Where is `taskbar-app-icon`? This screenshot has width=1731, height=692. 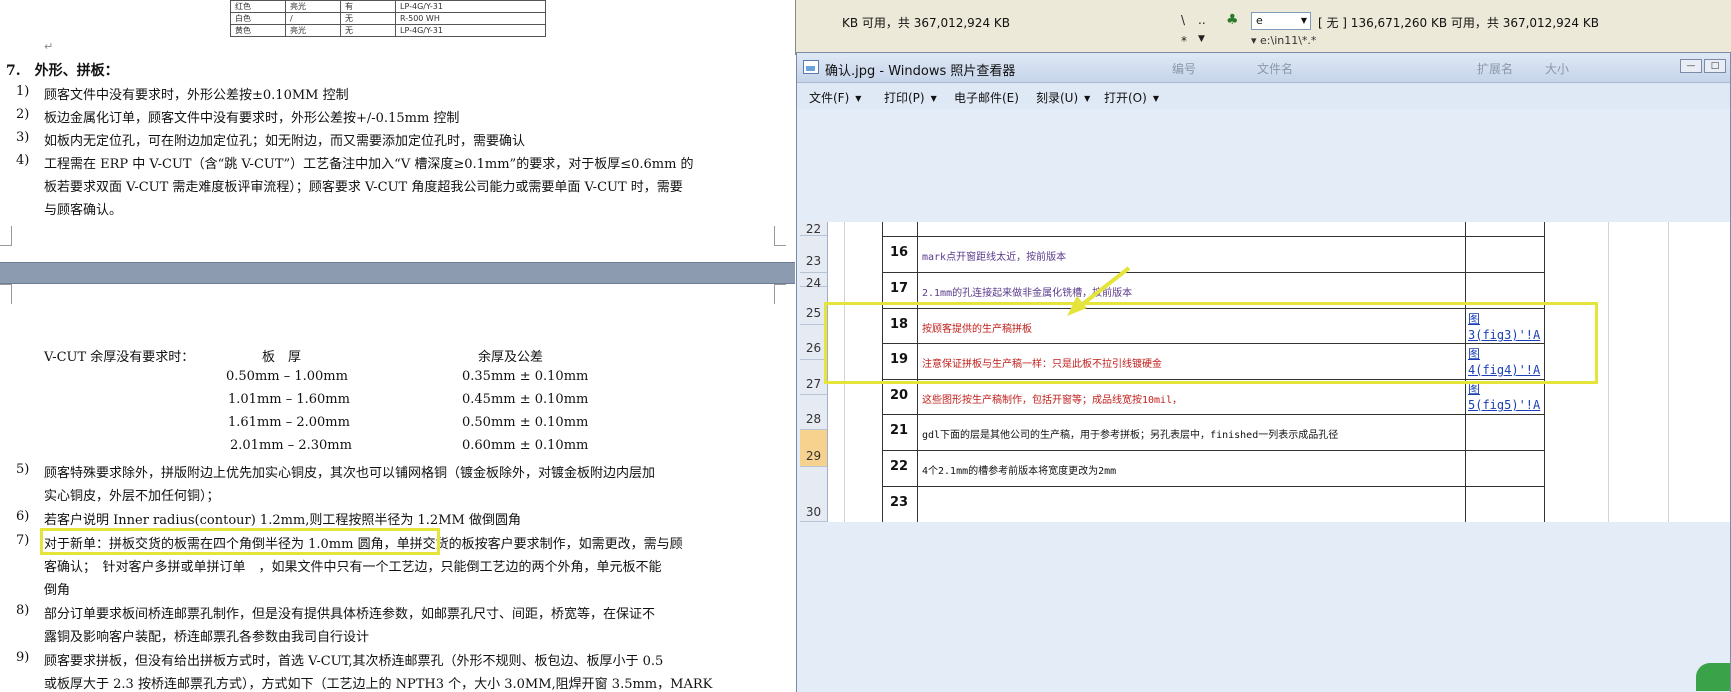
taskbar-app-icon is located at coordinates (1713, 677).